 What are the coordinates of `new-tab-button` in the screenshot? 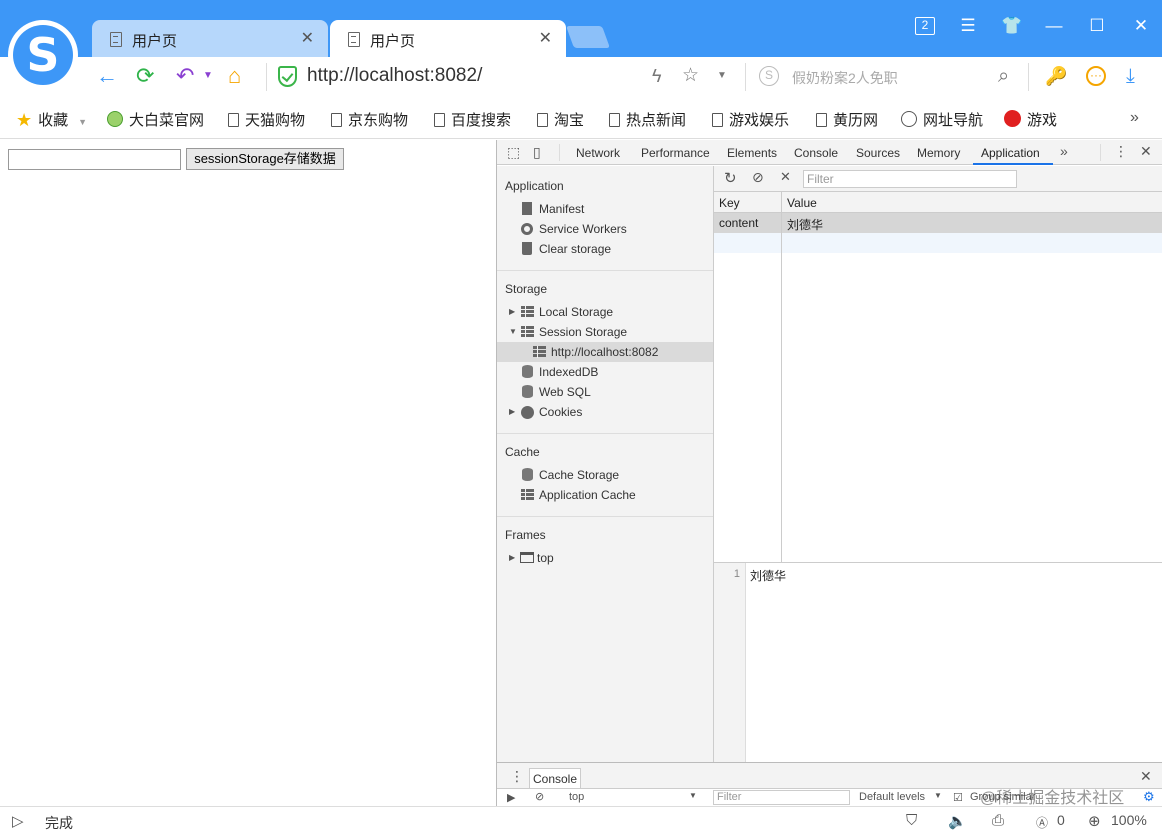 It's located at (588, 37).